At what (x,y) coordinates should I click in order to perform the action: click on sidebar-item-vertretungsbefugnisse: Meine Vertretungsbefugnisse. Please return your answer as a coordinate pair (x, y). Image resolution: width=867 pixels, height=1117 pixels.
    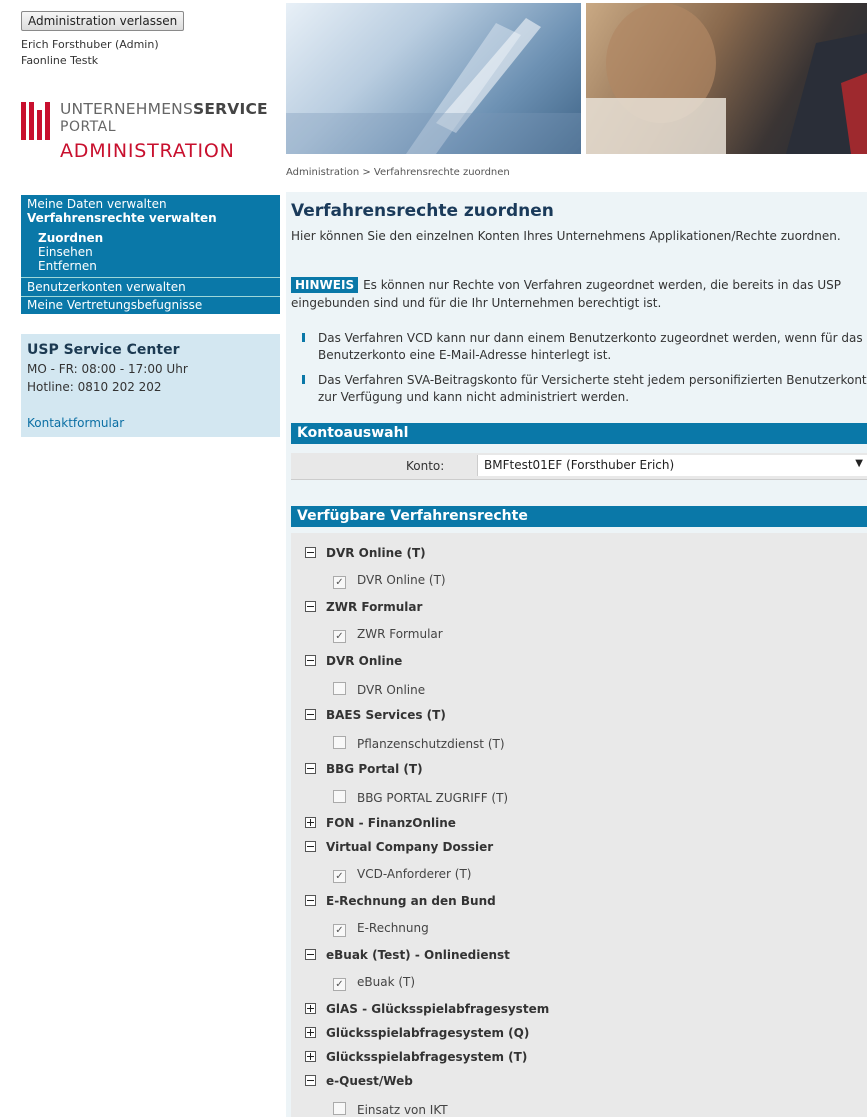
    Looking at the image, I should click on (150, 305).